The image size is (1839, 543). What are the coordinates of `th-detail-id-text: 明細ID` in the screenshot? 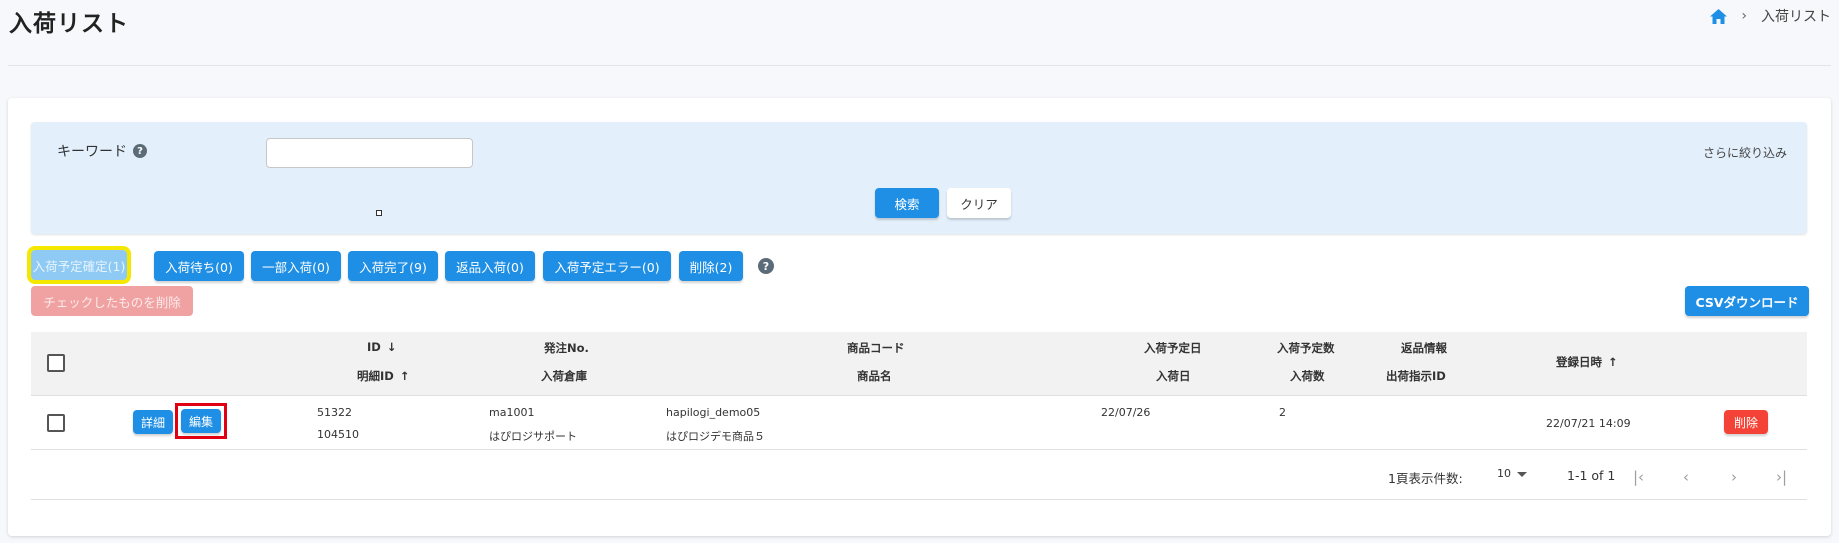 It's located at (375, 376).